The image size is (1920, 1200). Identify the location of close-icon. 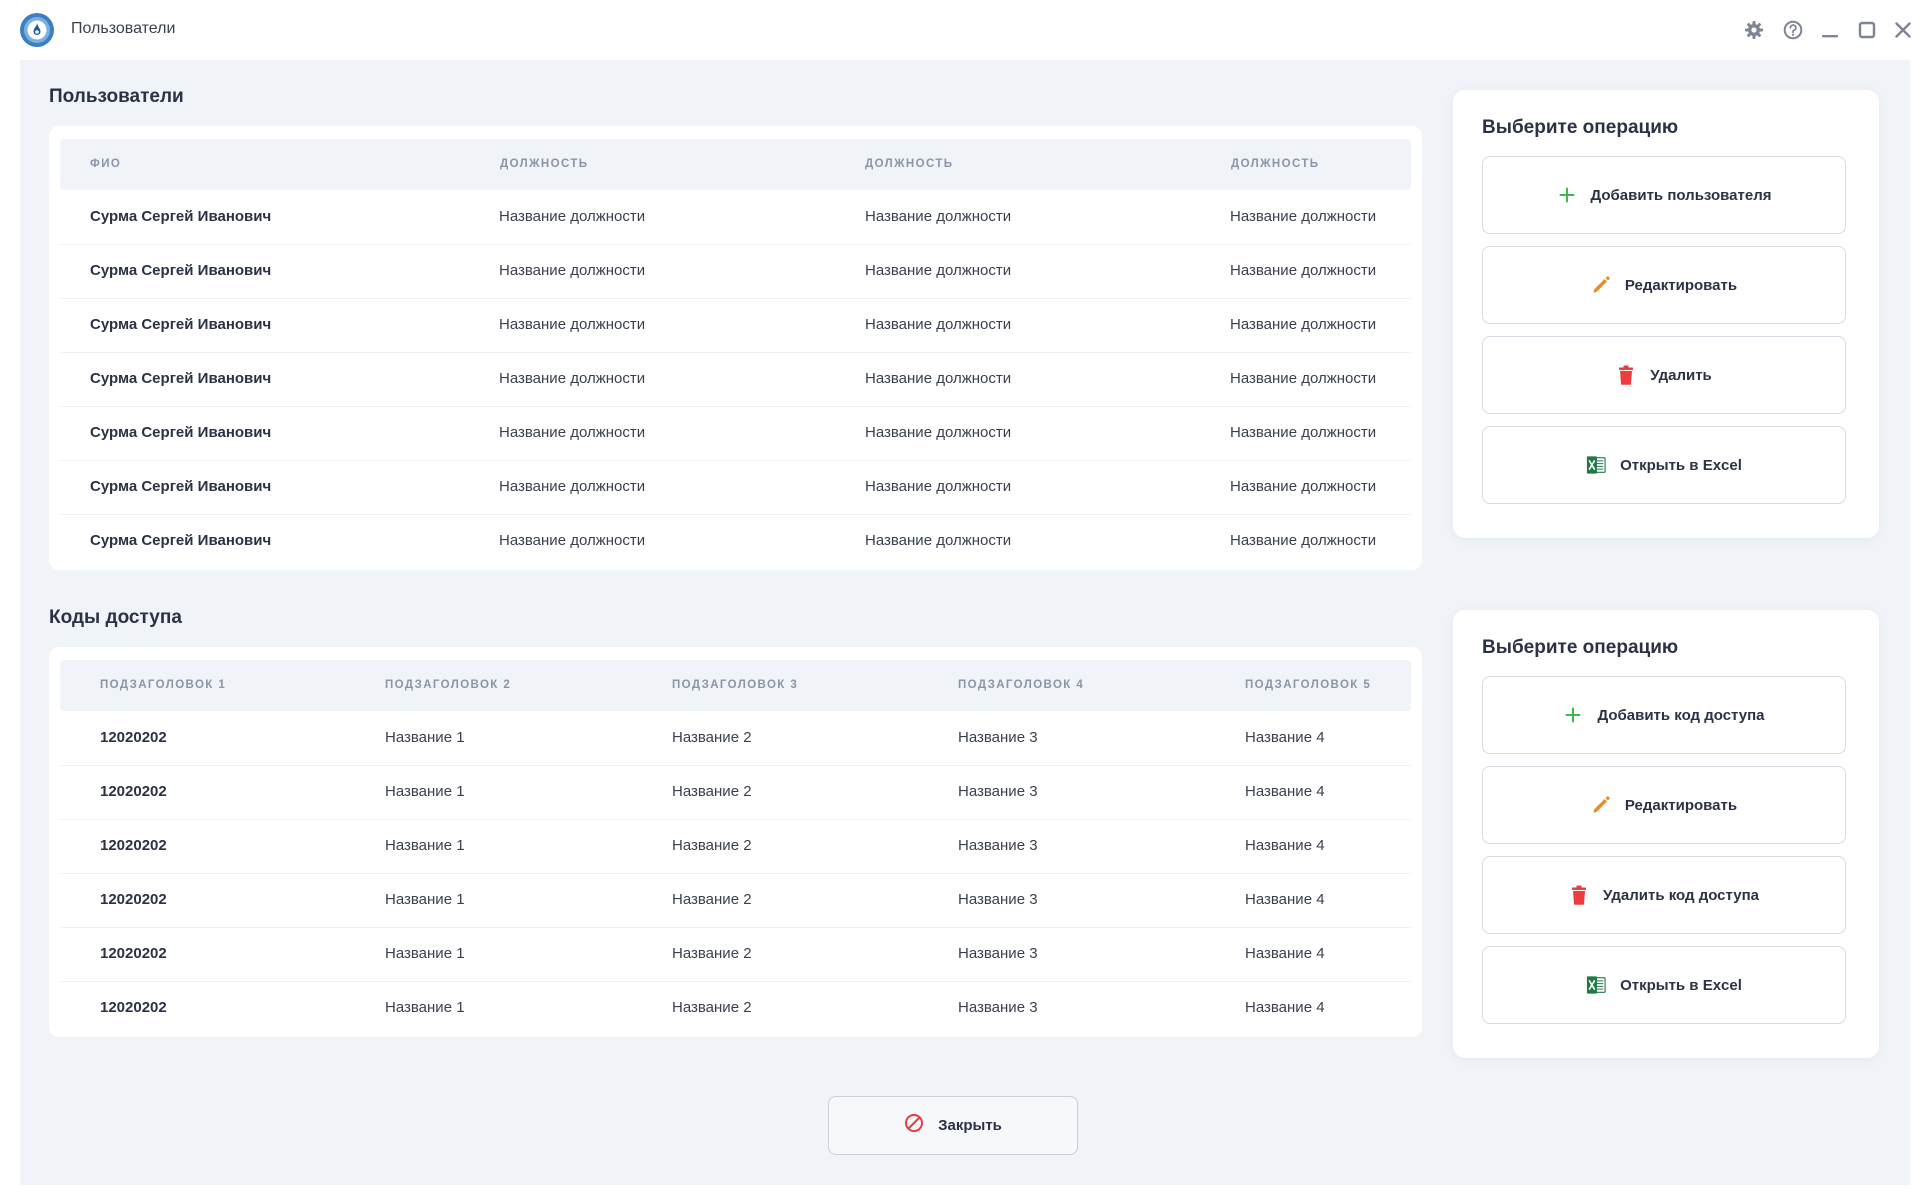
(1903, 30).